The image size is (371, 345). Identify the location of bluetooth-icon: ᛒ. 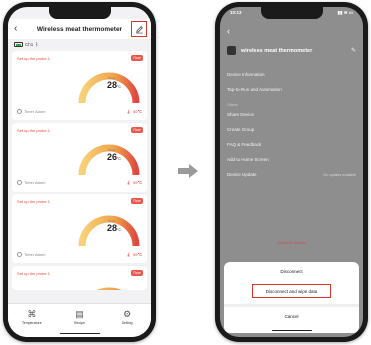
(37, 44).